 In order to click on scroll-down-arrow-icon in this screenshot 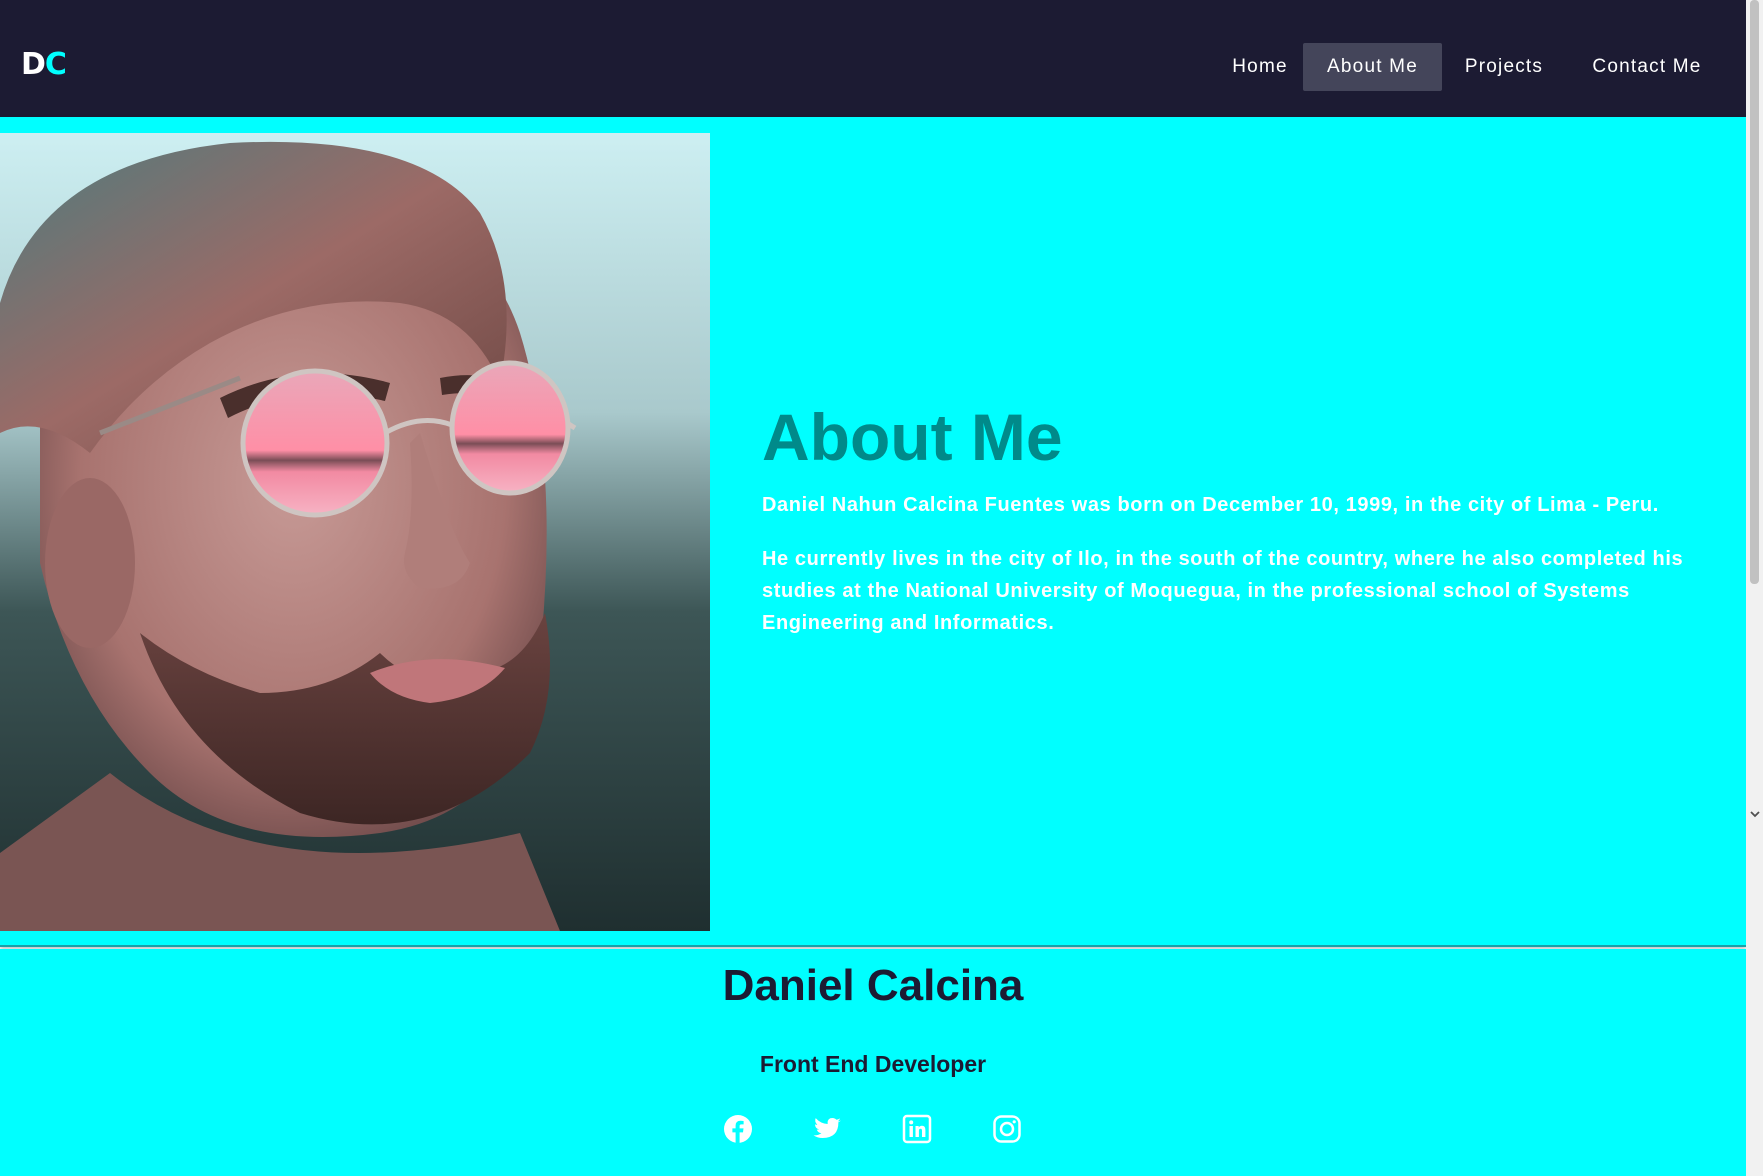, I will do `click(1755, 814)`.